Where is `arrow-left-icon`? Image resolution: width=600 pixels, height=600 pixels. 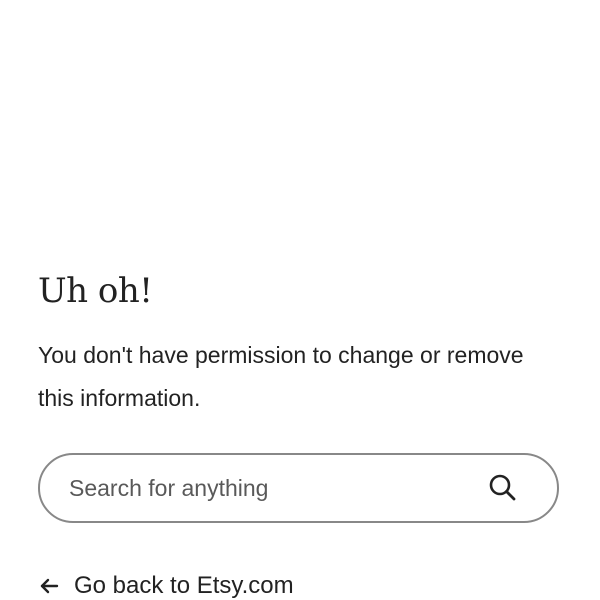
arrow-left-icon is located at coordinates (49, 586).